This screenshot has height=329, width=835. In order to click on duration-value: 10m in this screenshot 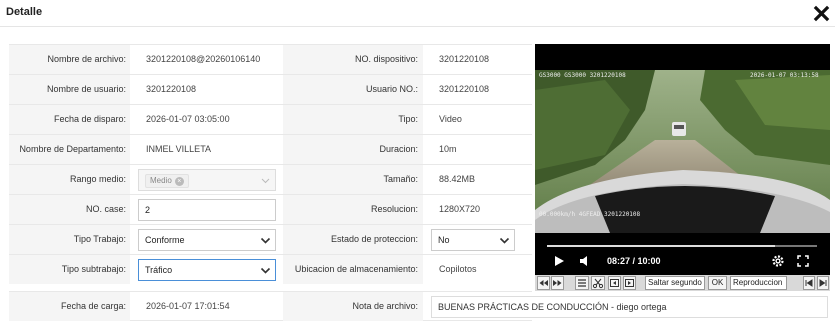, I will do `click(448, 149)`.